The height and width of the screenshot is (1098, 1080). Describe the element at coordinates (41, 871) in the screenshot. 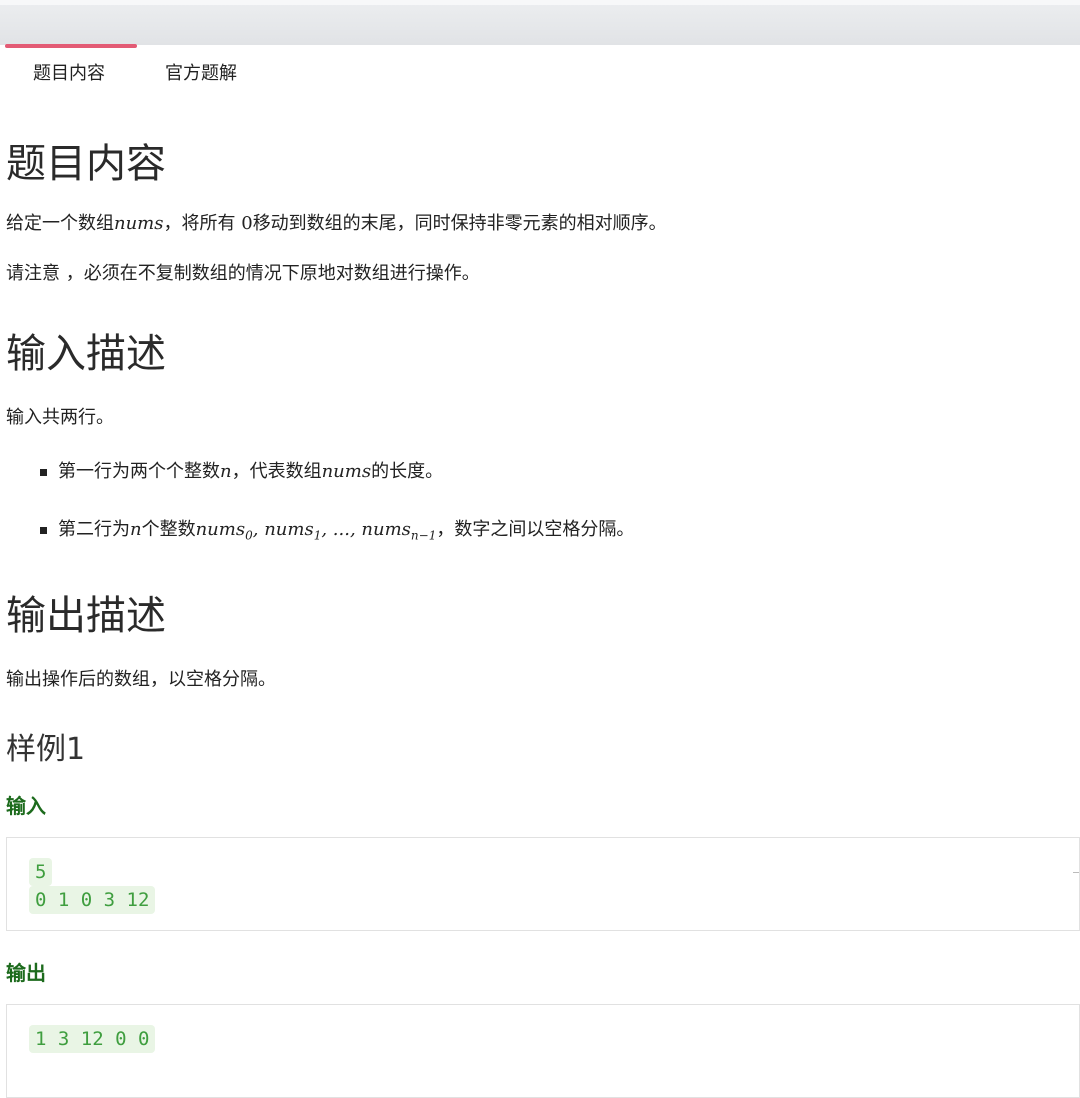

I see `input-line-1: 5` at that location.